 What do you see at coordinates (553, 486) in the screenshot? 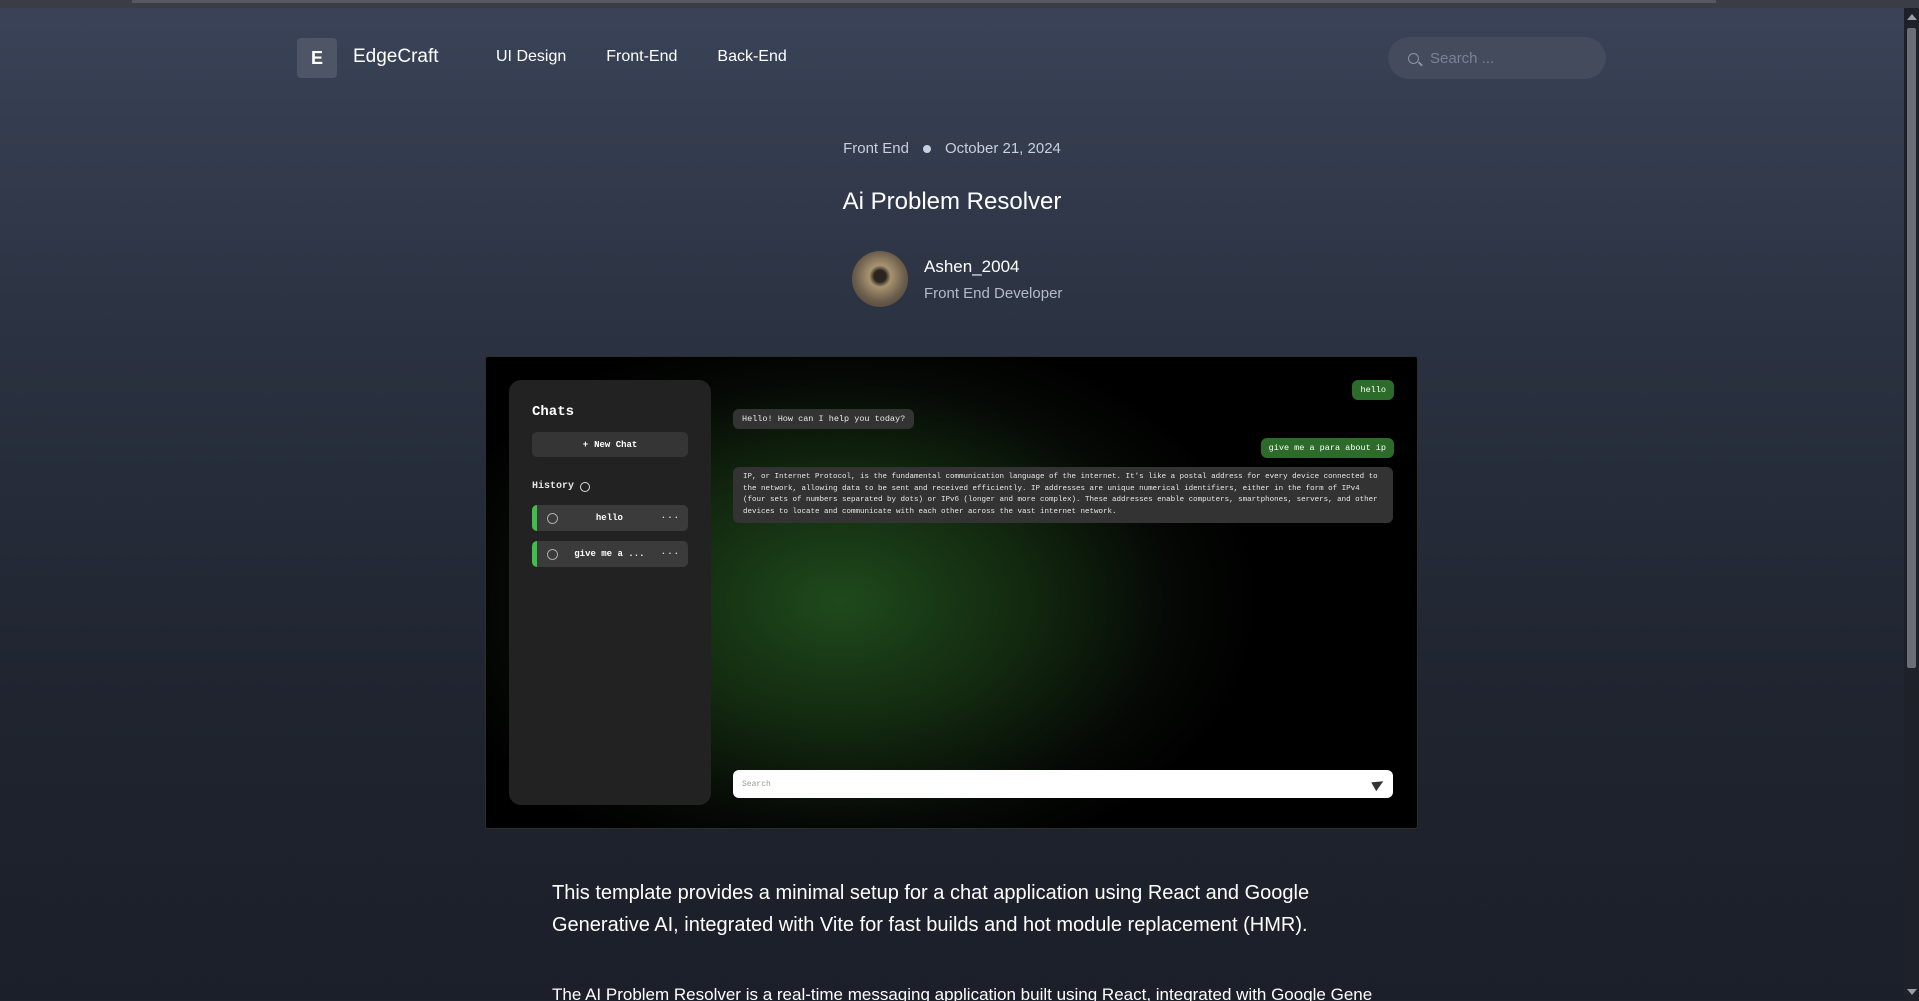
I see `history-label: History` at bounding box center [553, 486].